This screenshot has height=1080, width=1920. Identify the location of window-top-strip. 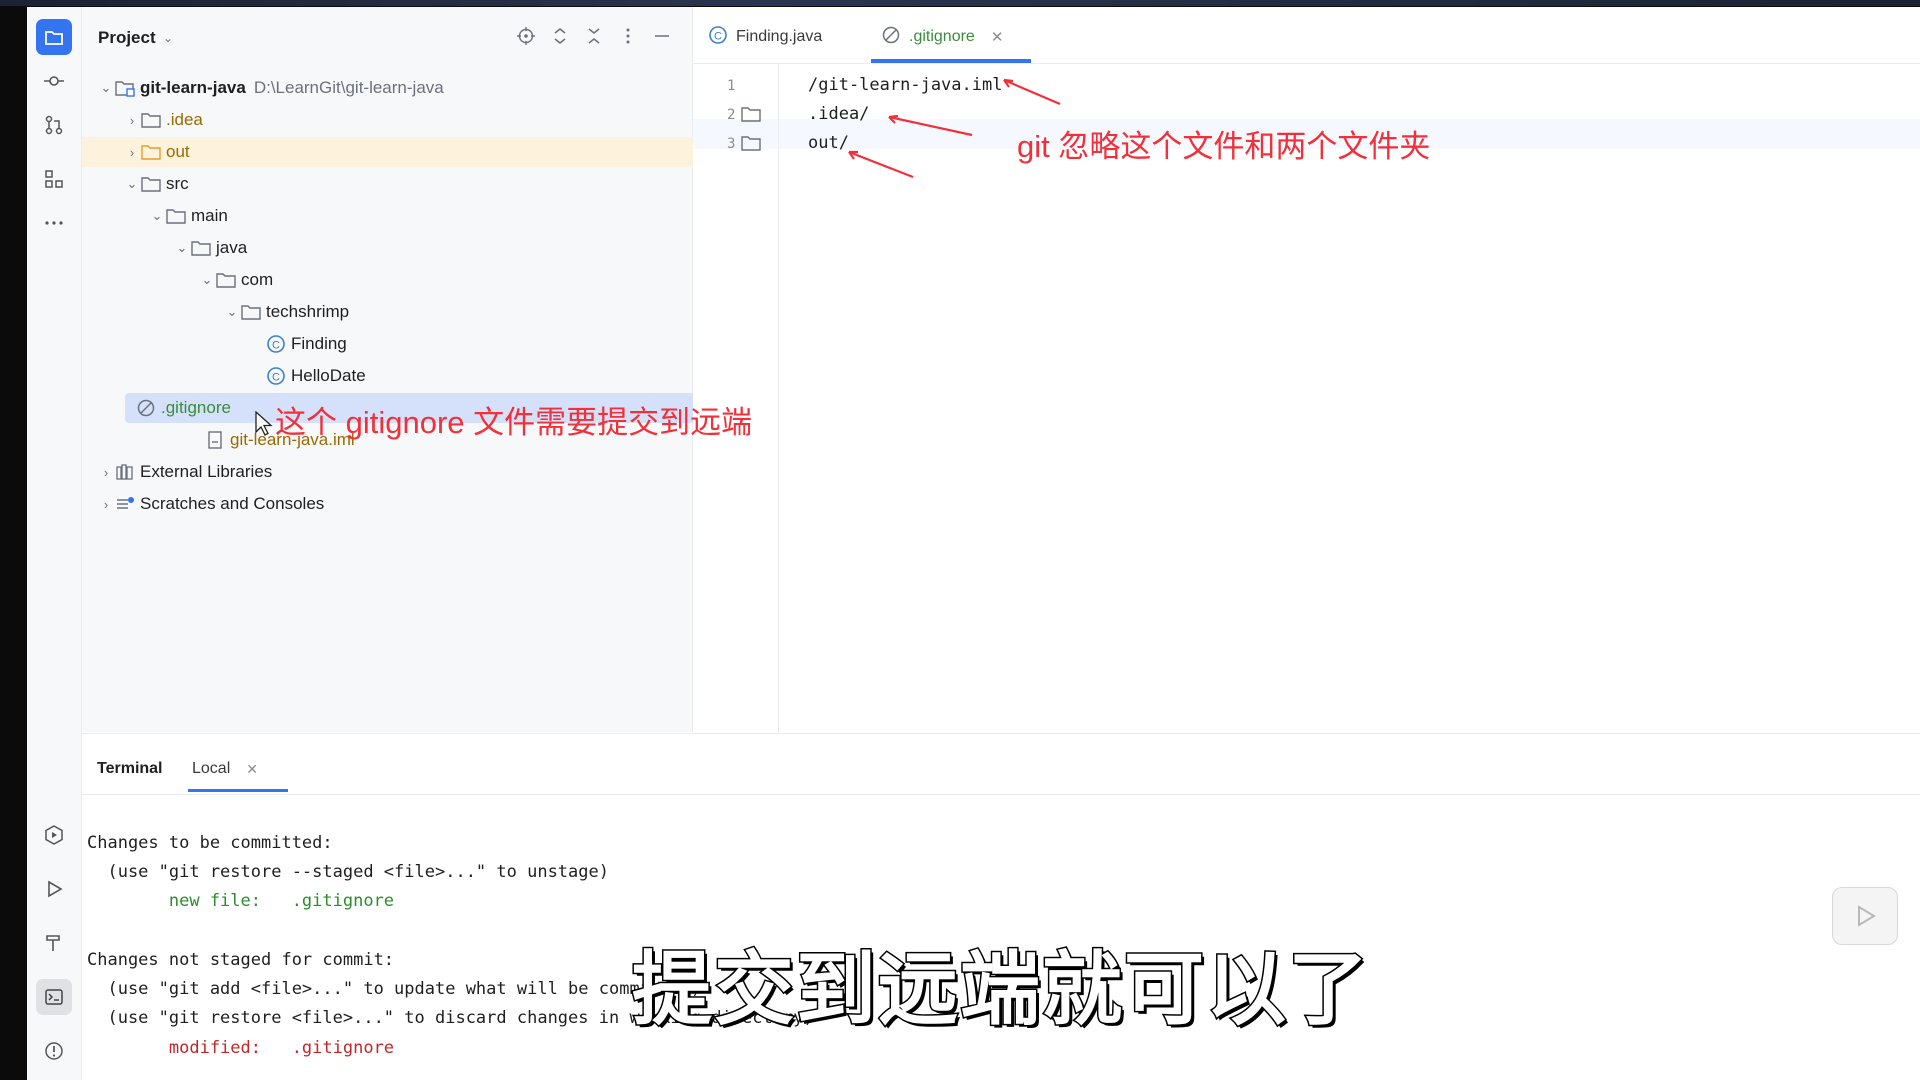
(960, 3).